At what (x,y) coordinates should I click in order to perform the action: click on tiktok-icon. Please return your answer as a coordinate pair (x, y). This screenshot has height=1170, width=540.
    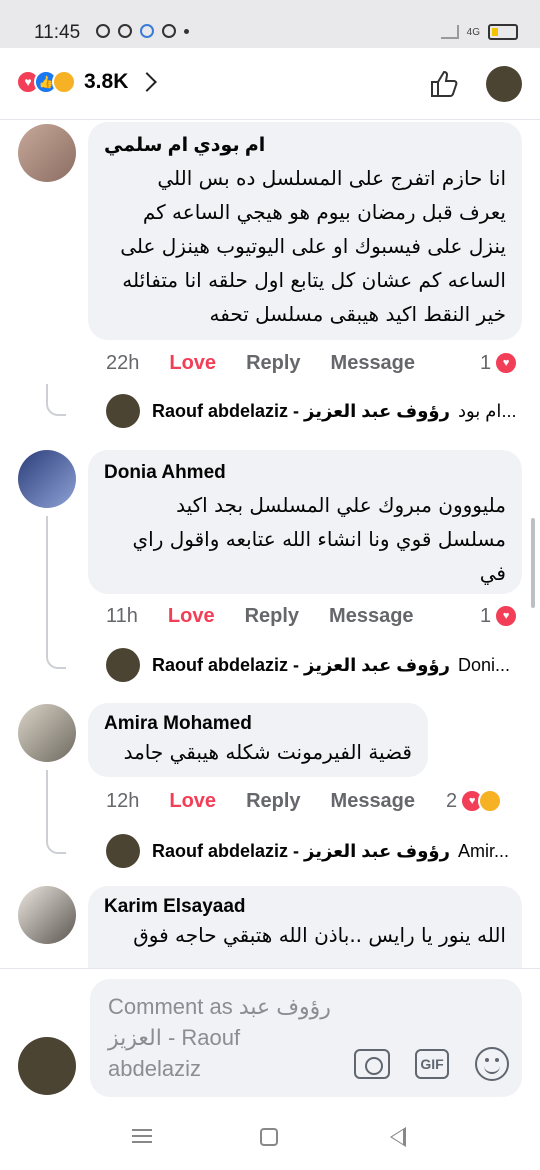
    Looking at the image, I should click on (169, 31).